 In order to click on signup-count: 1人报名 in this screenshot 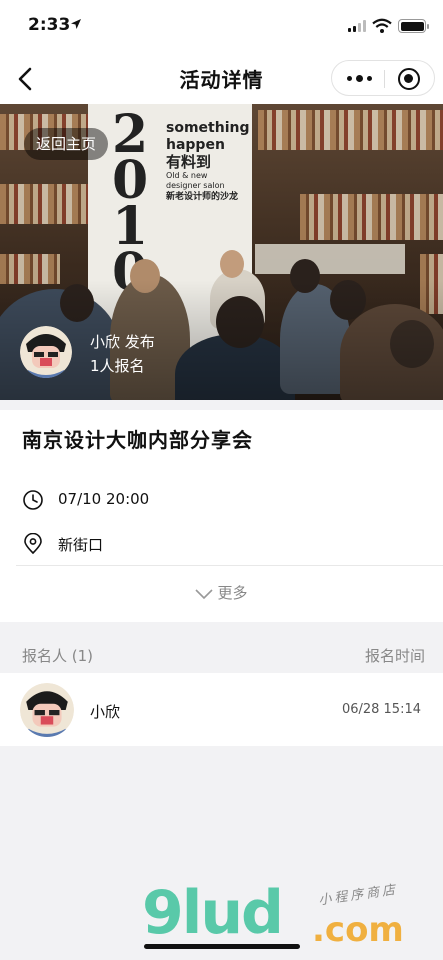, I will do `click(117, 366)`.